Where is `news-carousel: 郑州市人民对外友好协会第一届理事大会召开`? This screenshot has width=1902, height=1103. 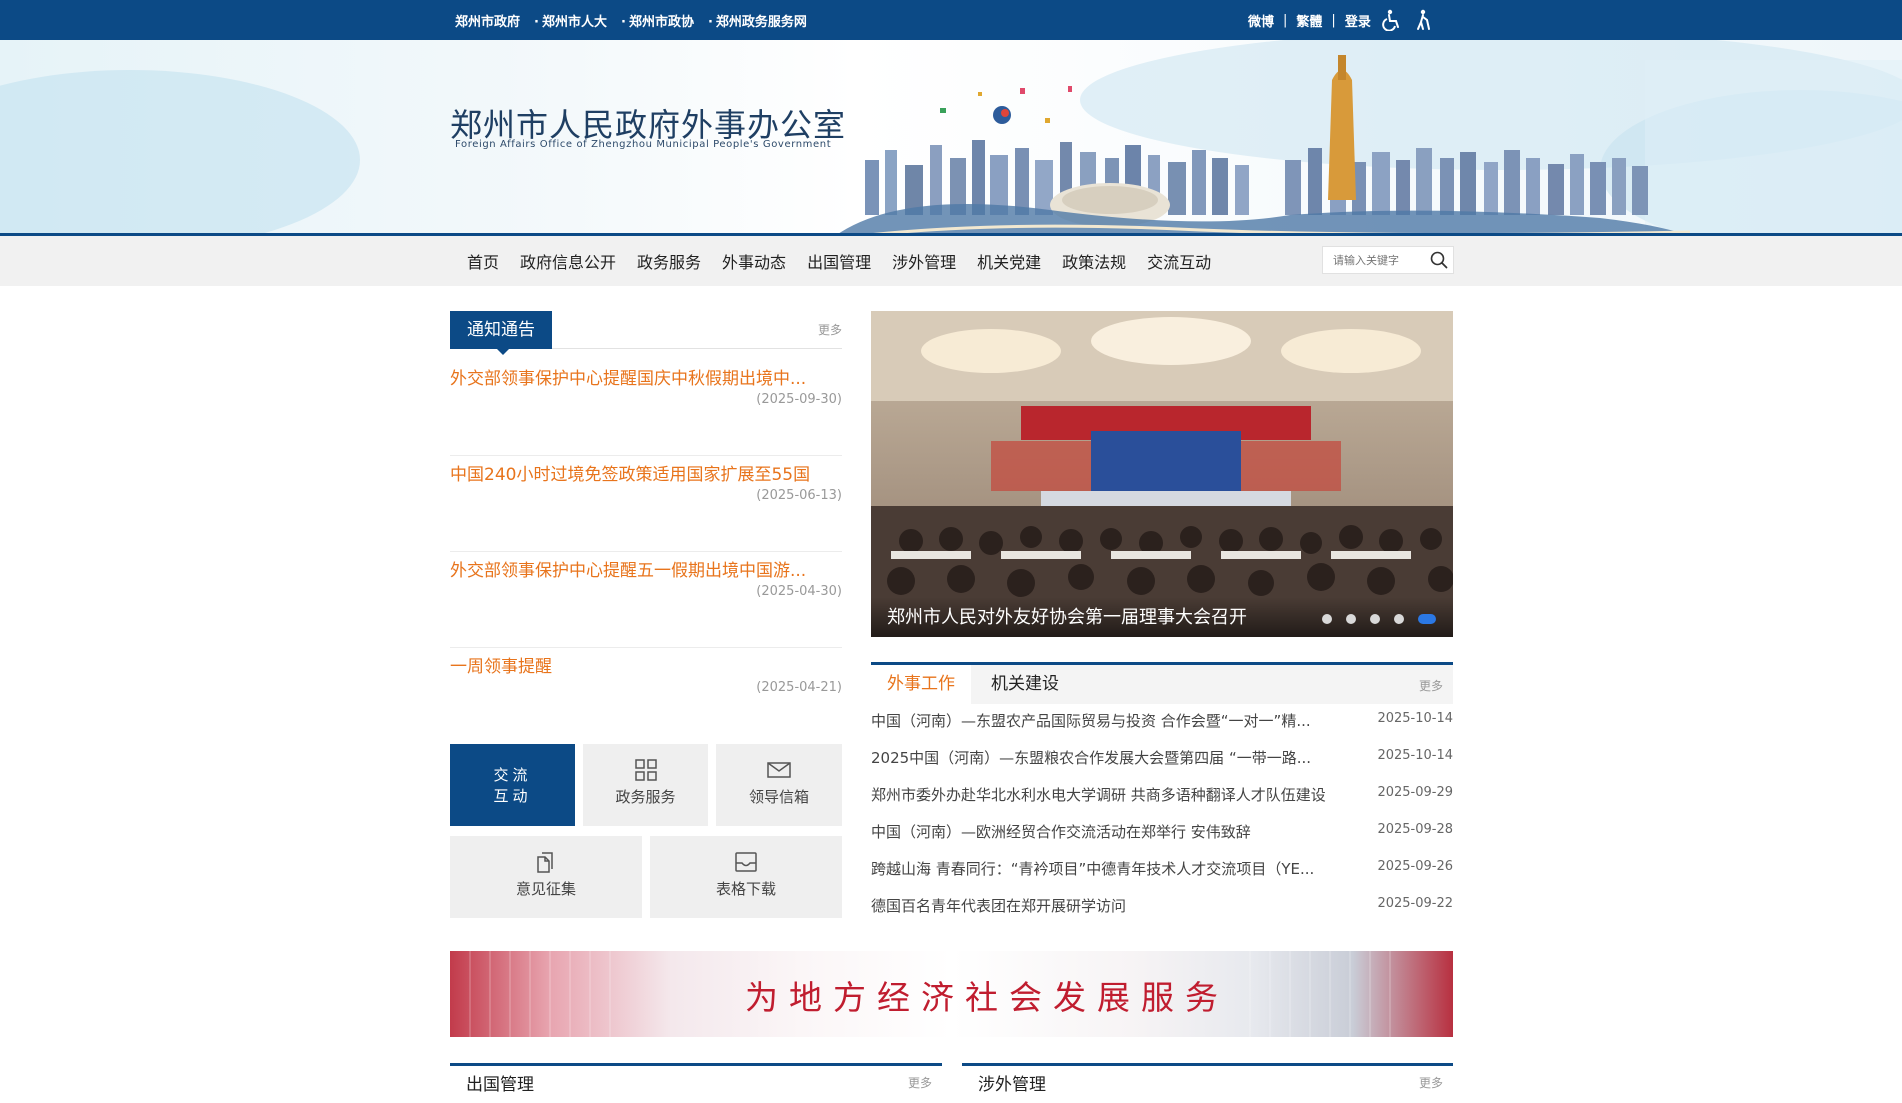 news-carousel: 郑州市人民对外友好协会第一届理事大会召开 is located at coordinates (1162, 474).